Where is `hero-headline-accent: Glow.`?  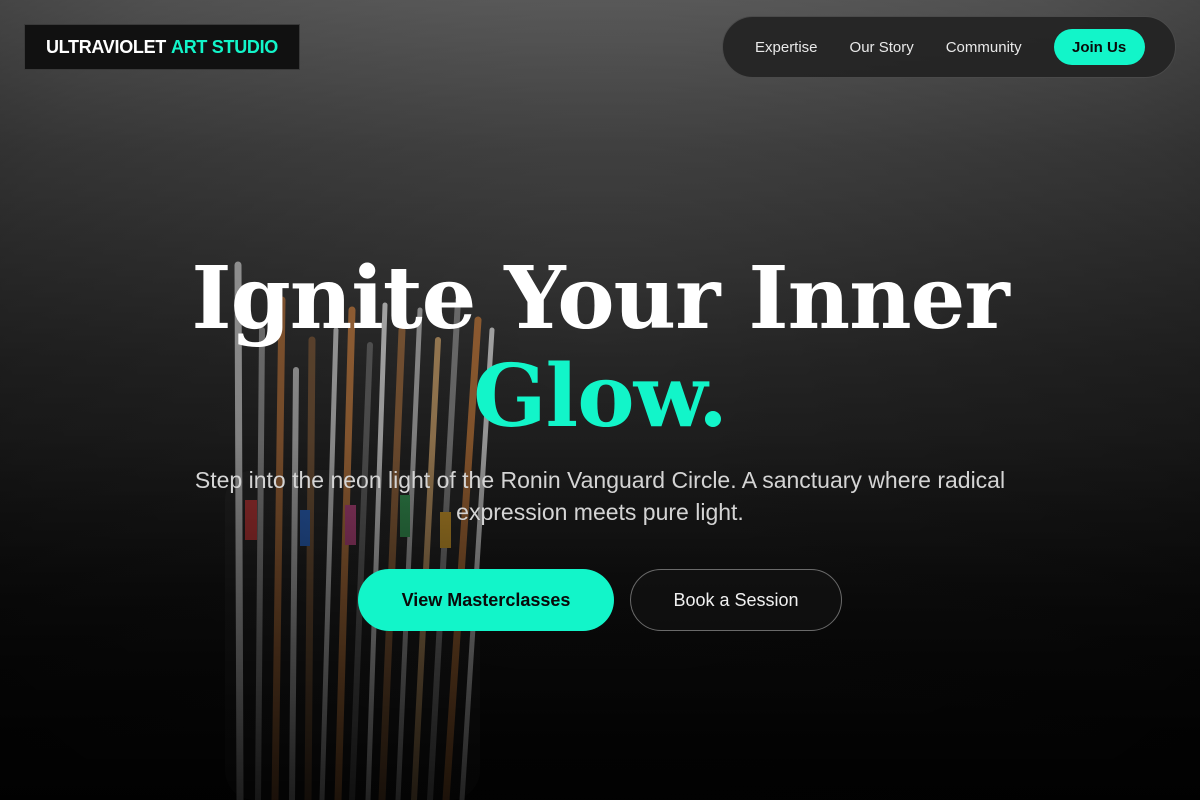 hero-headline-accent: Glow. is located at coordinates (600, 396).